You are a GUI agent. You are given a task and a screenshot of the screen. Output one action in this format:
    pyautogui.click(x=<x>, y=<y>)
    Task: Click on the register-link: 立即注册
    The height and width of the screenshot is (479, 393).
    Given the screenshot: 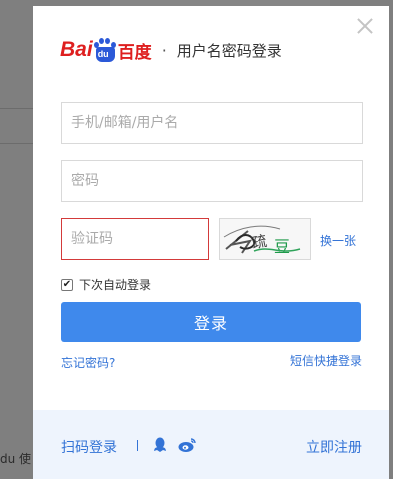 What is the action you would take?
    pyautogui.click(x=334, y=447)
    